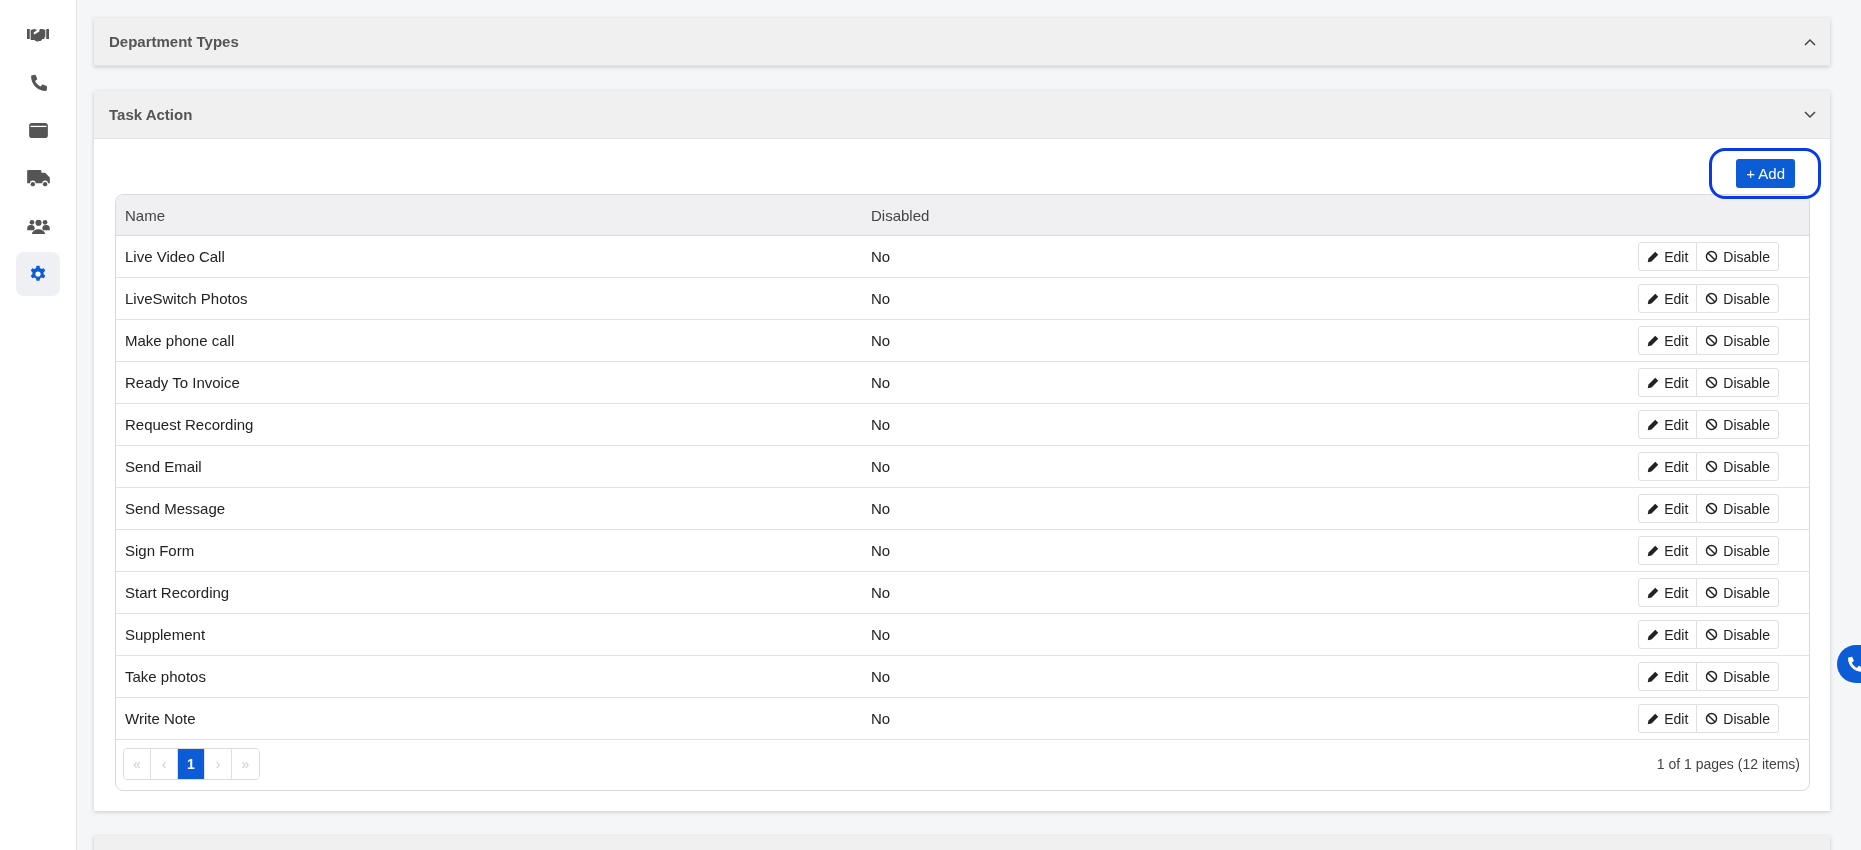  I want to click on settings-icon, so click(38, 274).